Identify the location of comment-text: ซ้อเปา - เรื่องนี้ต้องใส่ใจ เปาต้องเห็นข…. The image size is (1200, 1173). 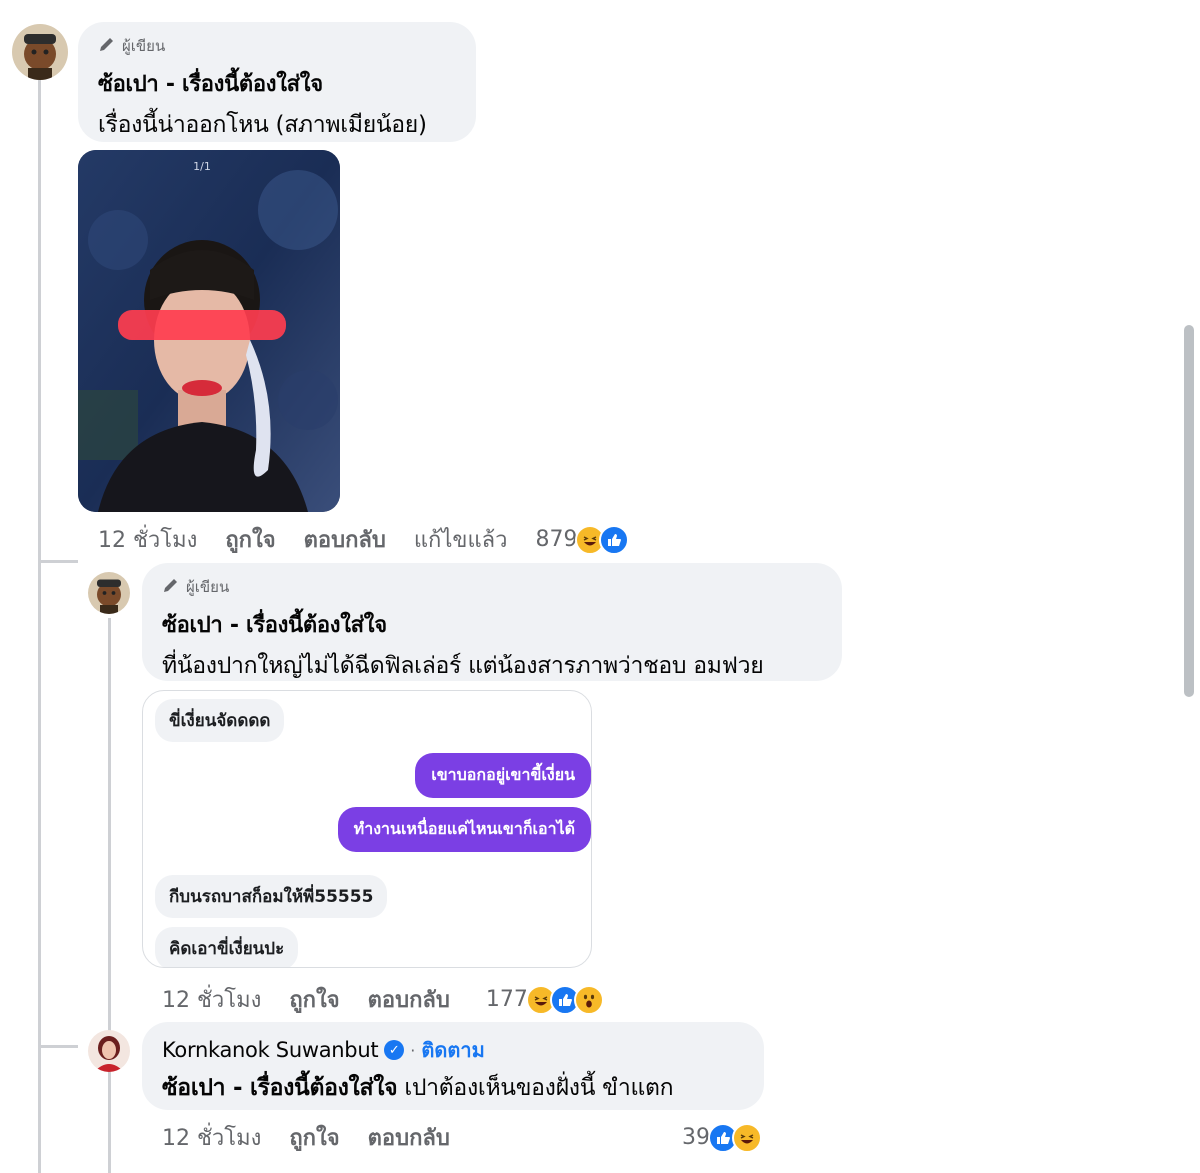
(453, 1088).